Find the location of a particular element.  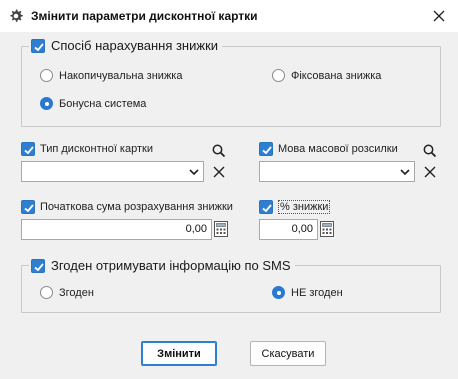

radio-bonus-system: Бонусна система is located at coordinates (93, 103).